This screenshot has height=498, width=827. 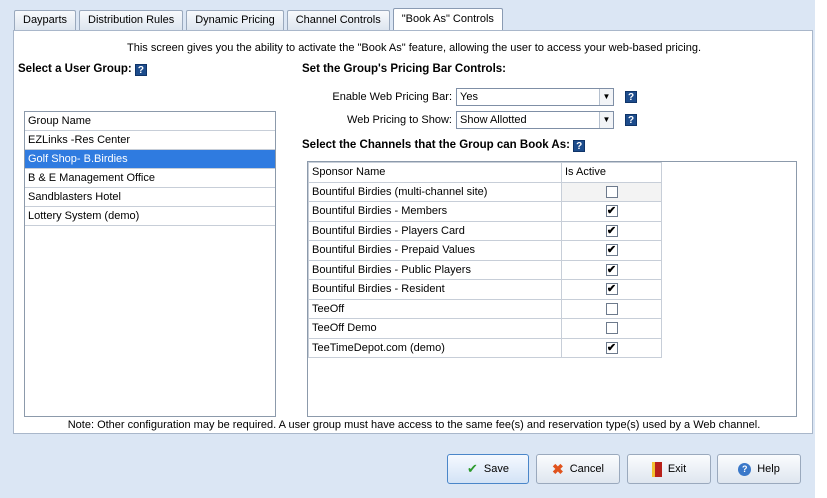 What do you see at coordinates (150, 178) in the screenshot?
I see `group-list-item: B & E Management Office` at bounding box center [150, 178].